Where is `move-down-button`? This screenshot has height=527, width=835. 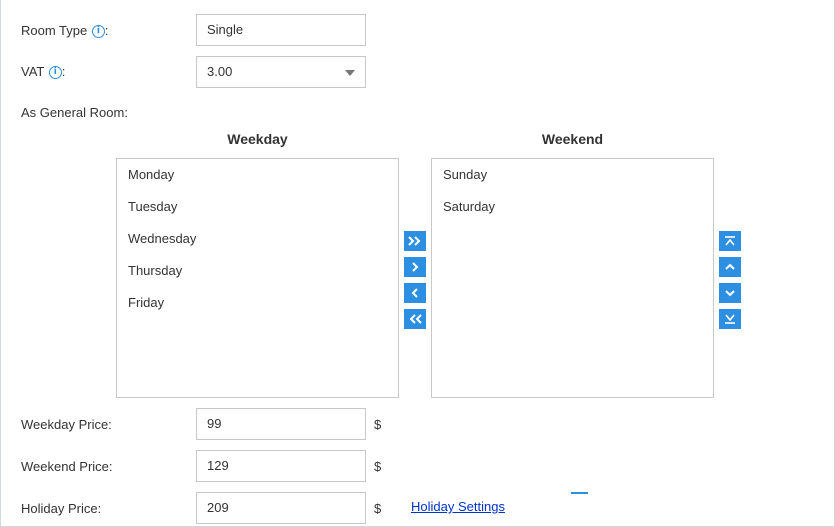 move-down-button is located at coordinates (730, 293).